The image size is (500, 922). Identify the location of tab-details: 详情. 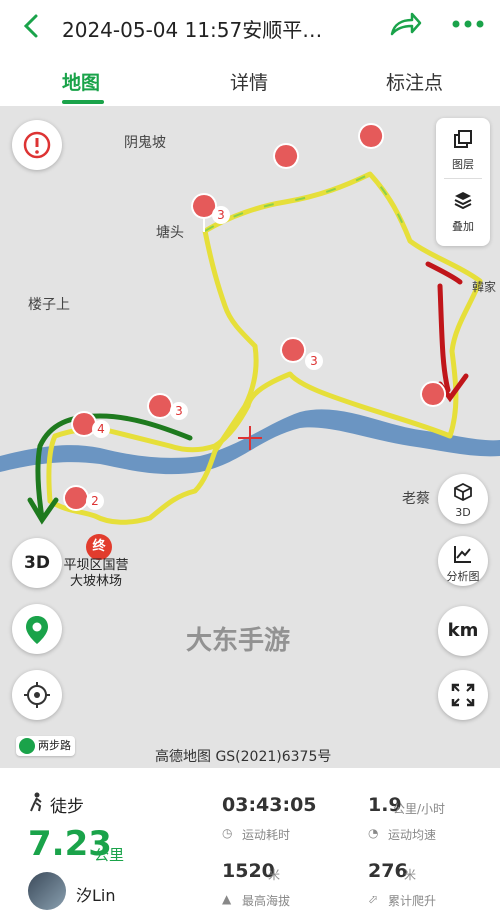
(249, 81).